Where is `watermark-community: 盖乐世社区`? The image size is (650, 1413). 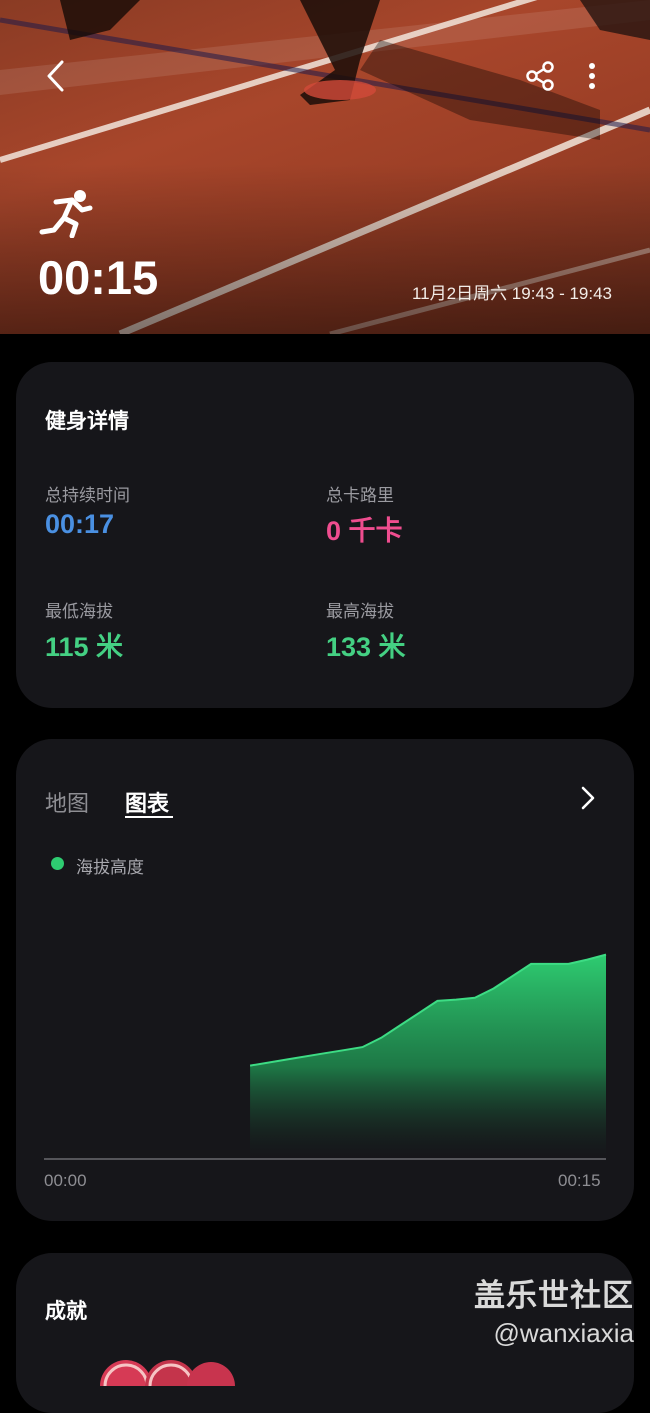
watermark-community: 盖乐世社区 is located at coordinates (554, 1296).